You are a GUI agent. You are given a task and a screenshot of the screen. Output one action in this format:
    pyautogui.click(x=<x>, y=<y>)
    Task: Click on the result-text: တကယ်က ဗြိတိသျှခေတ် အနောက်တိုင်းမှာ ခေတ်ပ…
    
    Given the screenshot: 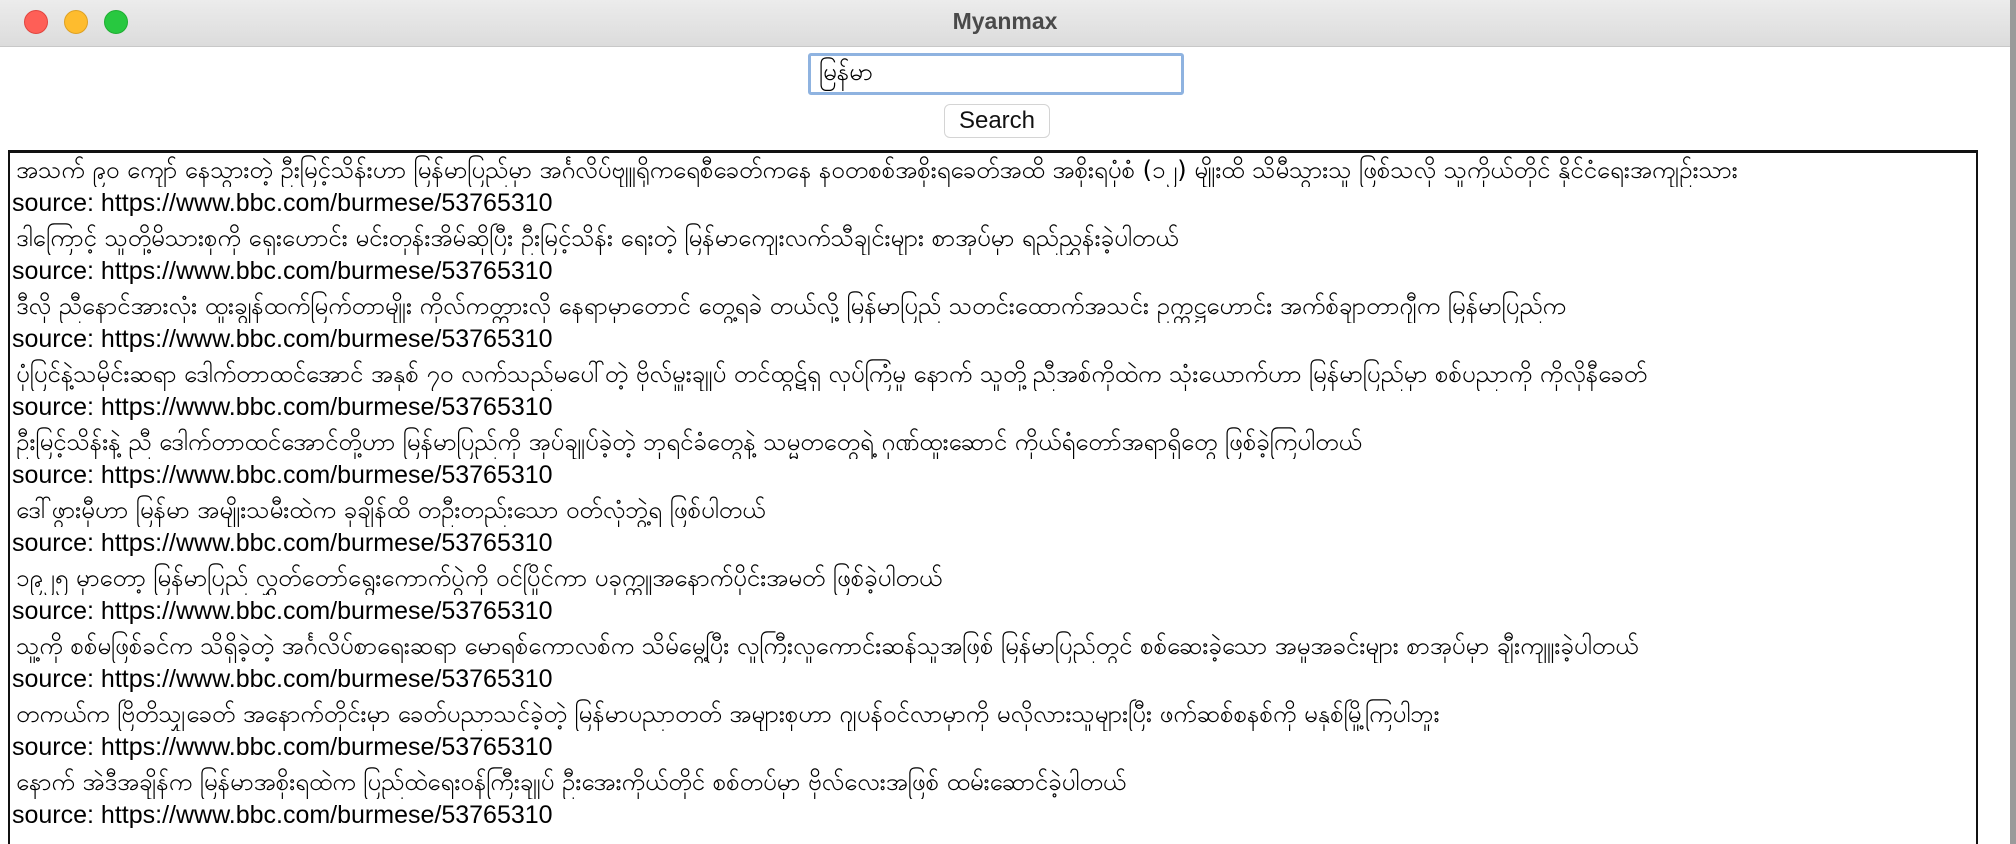 What is the action you would take?
    pyautogui.click(x=728, y=714)
    